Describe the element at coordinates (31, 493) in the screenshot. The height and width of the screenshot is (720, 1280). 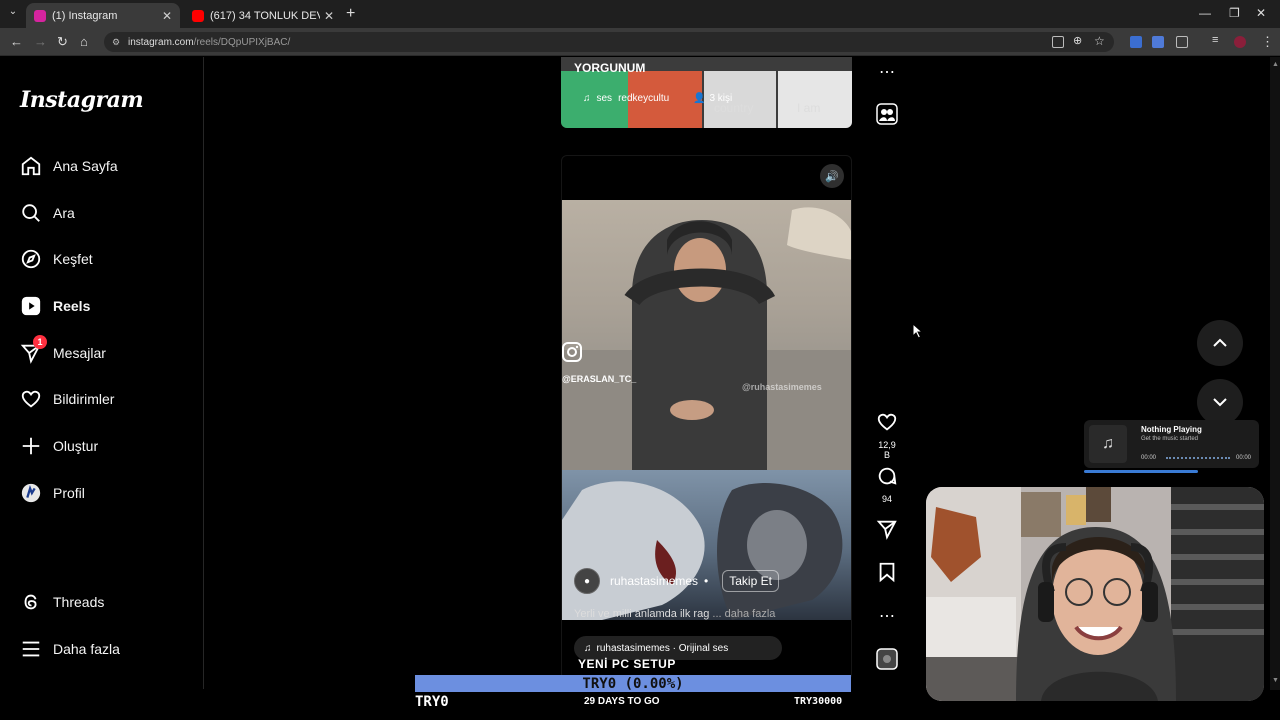
I see `profile-avatar` at that location.